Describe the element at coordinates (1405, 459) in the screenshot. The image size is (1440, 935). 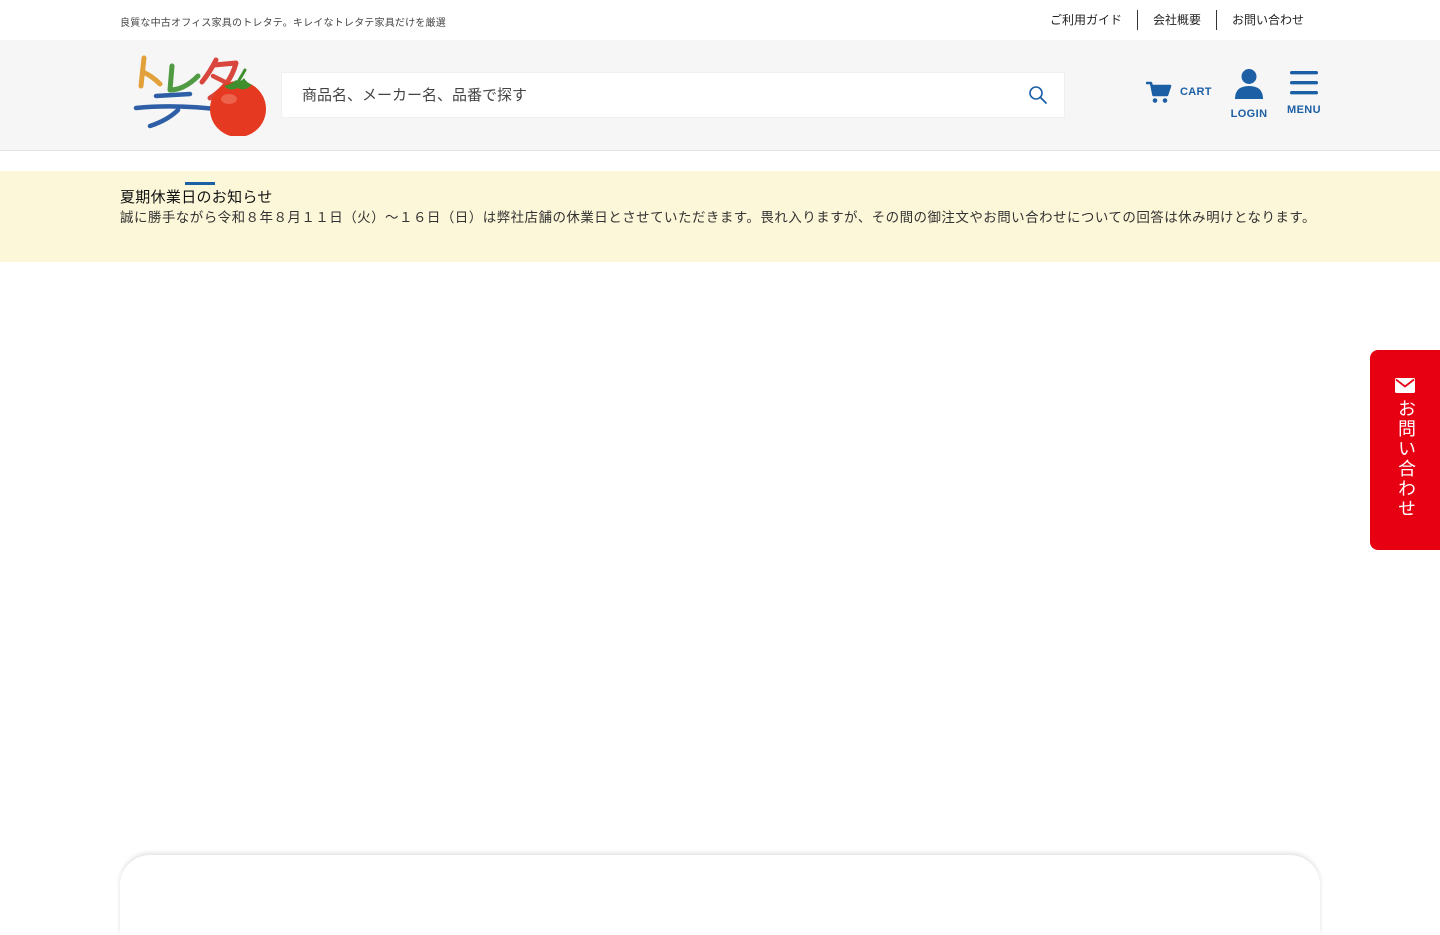
I see `contact-tab-label: お問い合わせ` at that location.